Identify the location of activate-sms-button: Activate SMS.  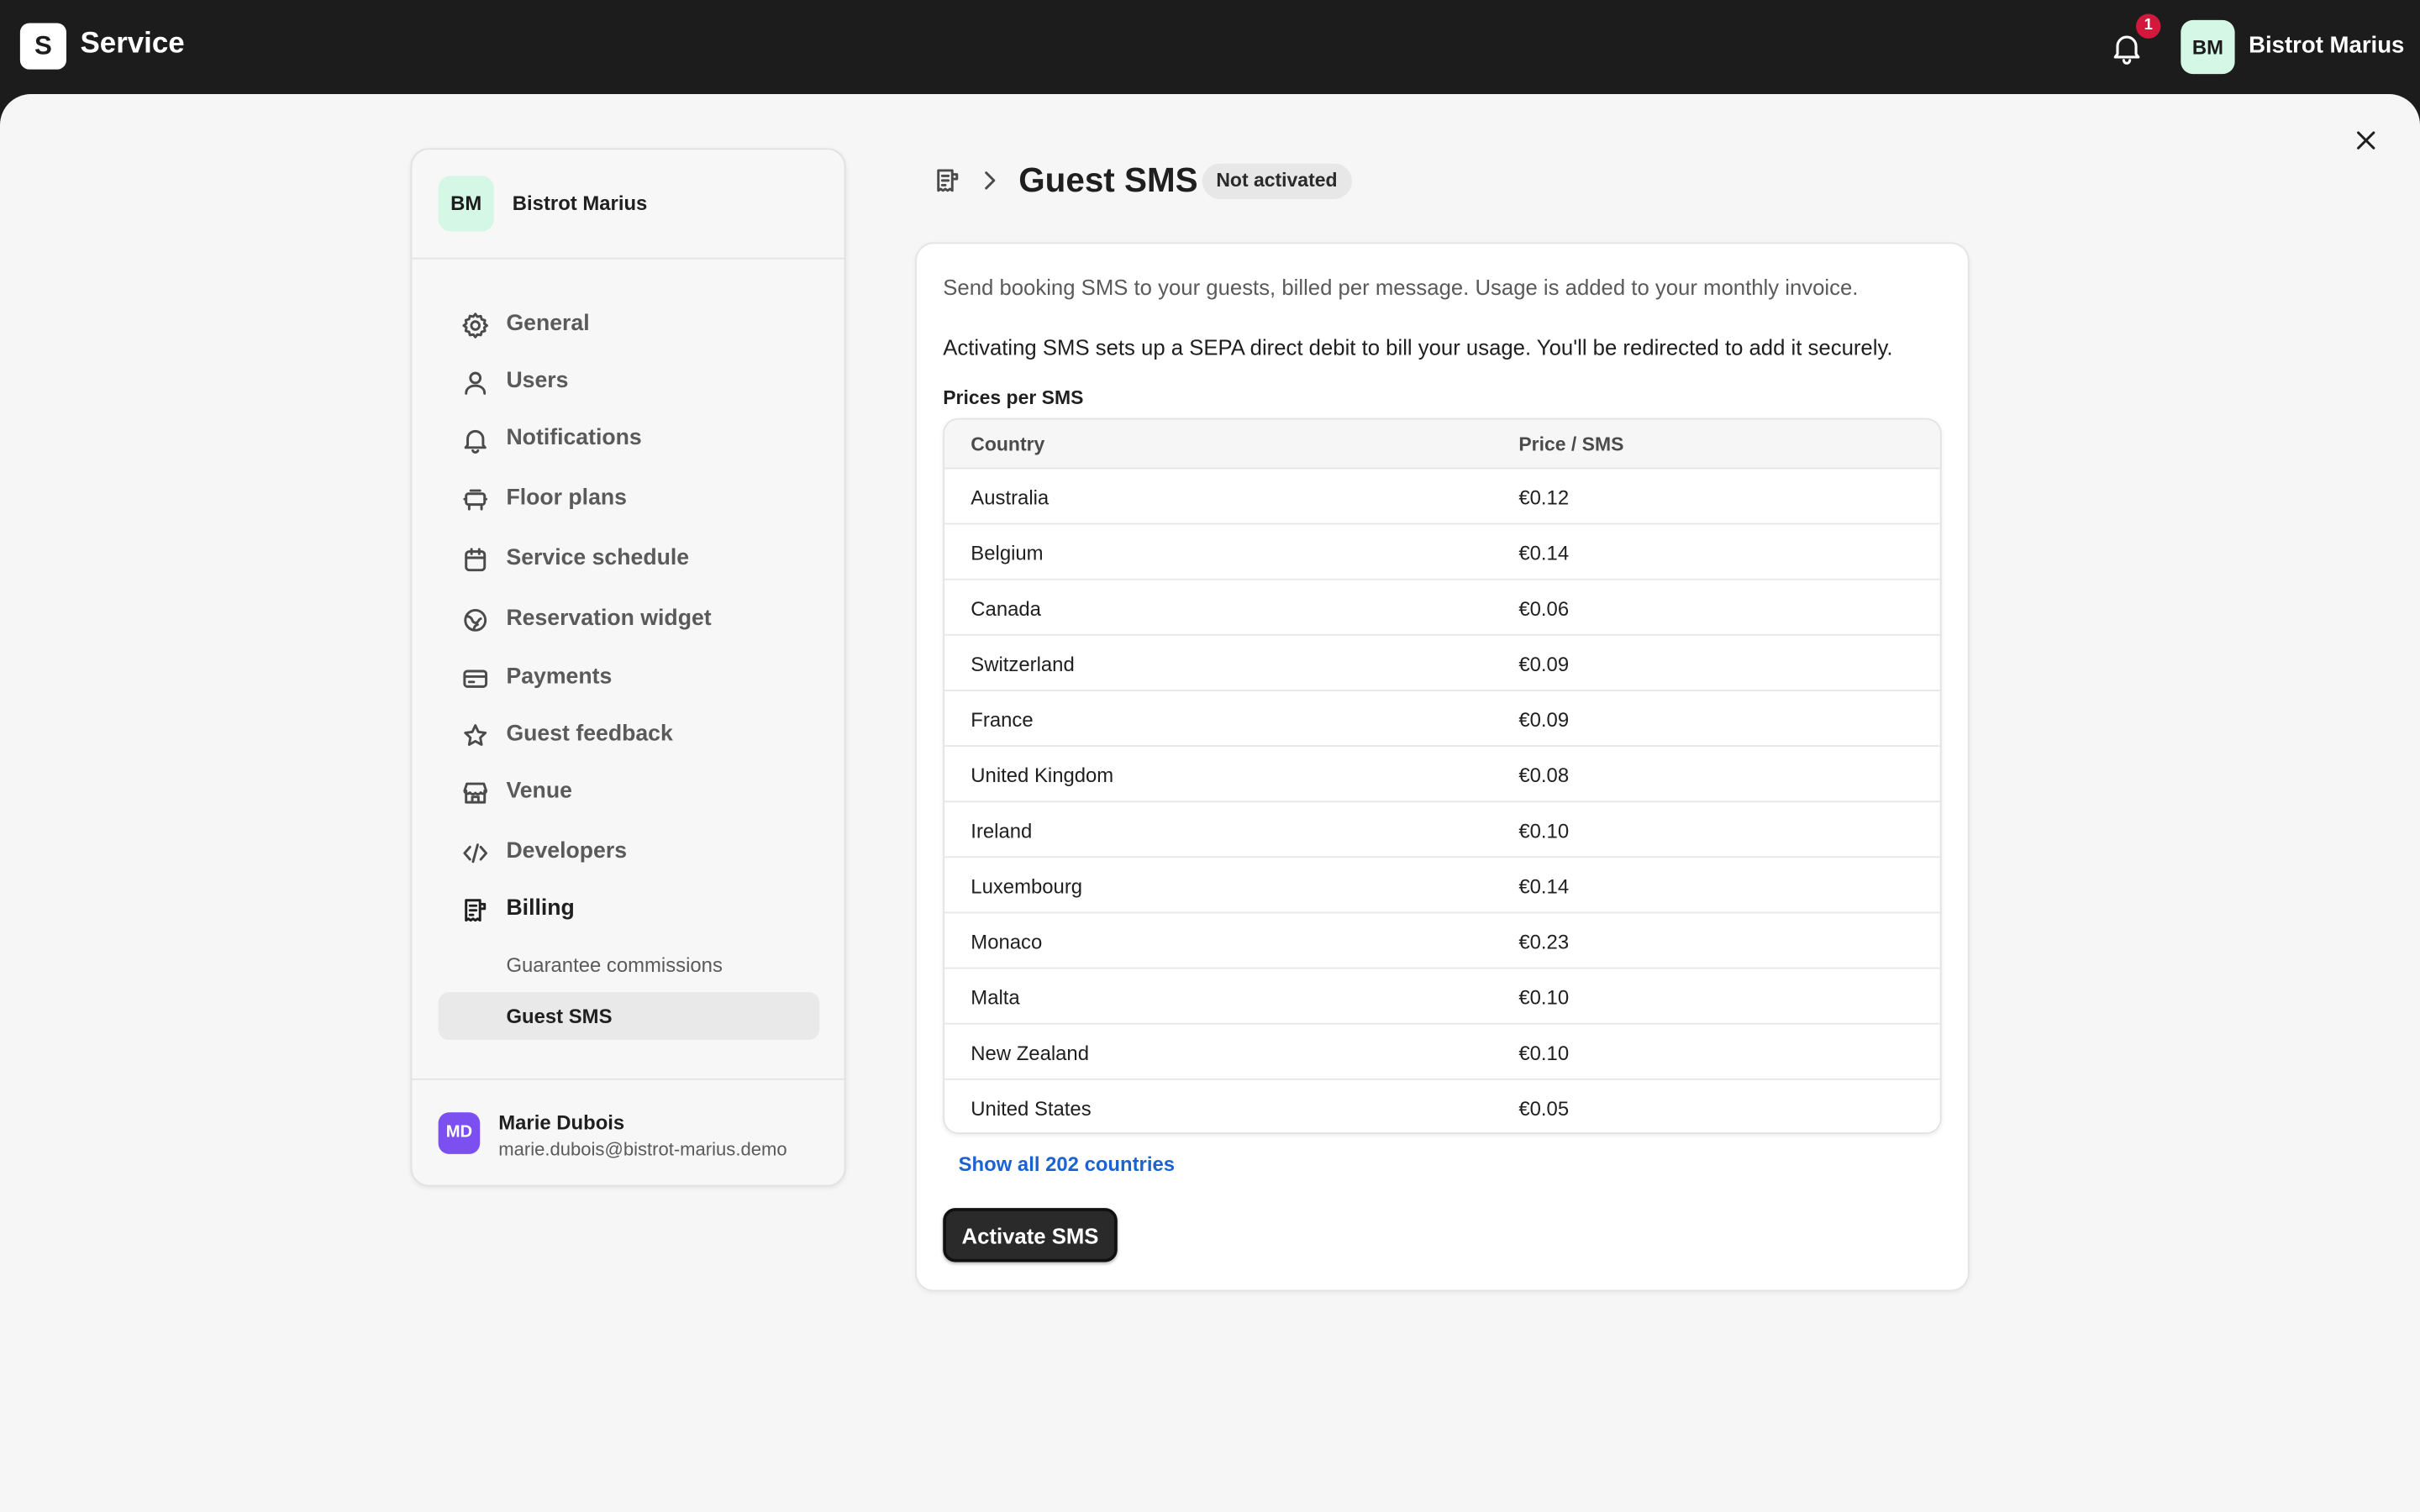
(1030, 1235).